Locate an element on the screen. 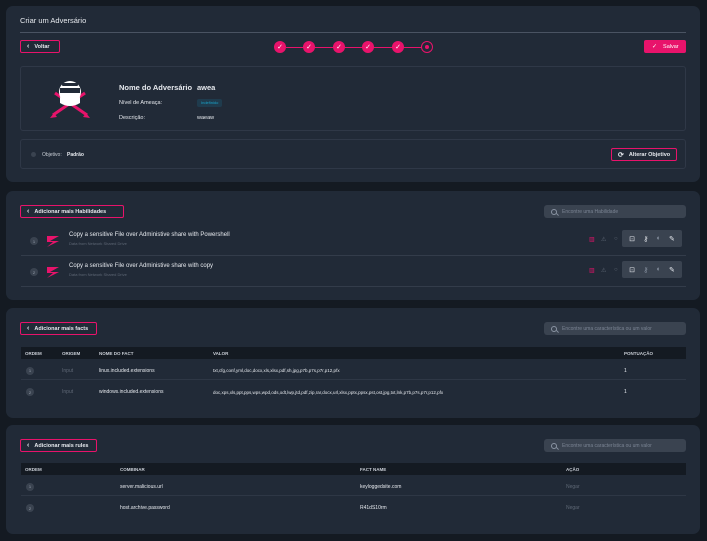  rule-order-badge: 1 is located at coordinates (30, 486).